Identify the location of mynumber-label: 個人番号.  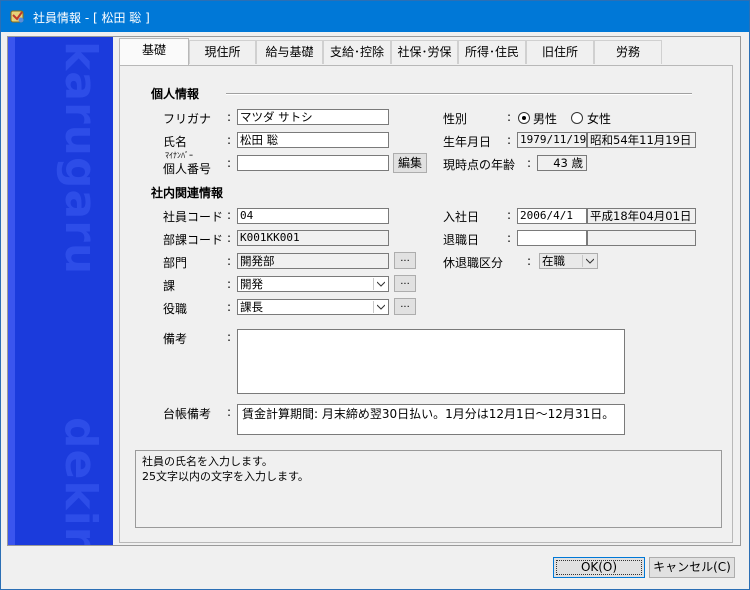
(187, 169).